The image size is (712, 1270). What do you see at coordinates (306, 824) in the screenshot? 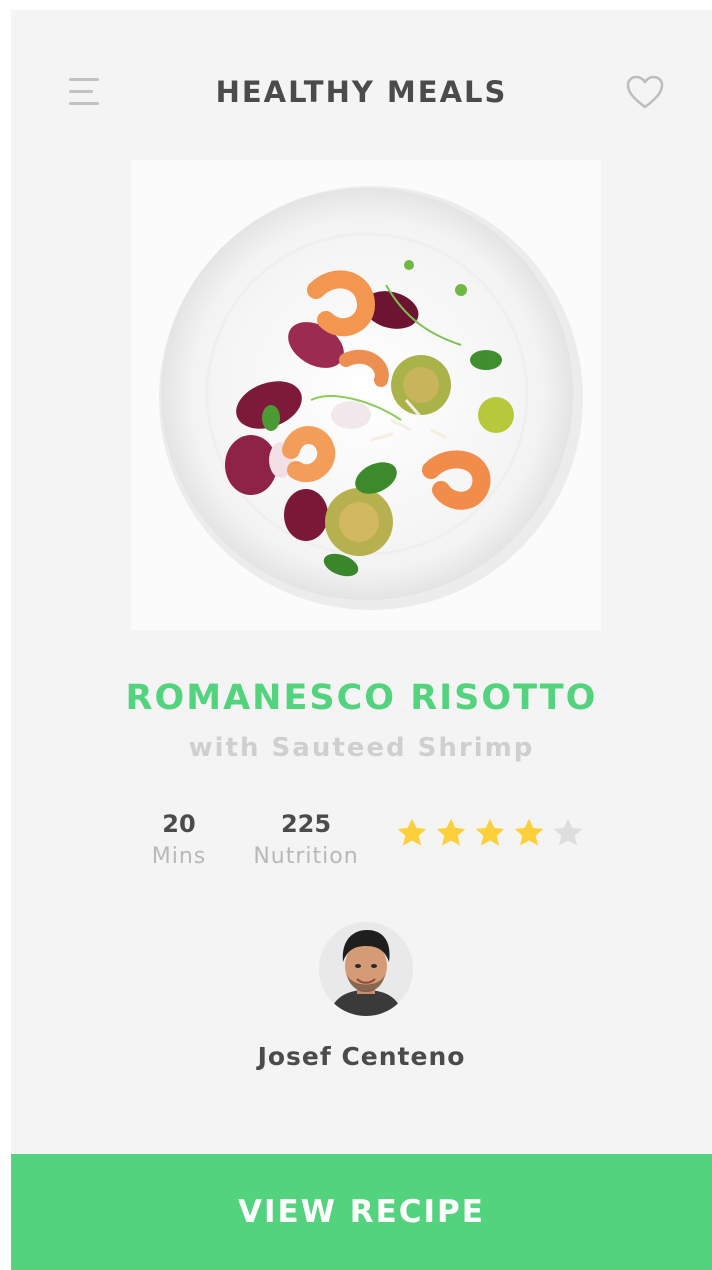
I see `stat-nutrition-value: 225` at bounding box center [306, 824].